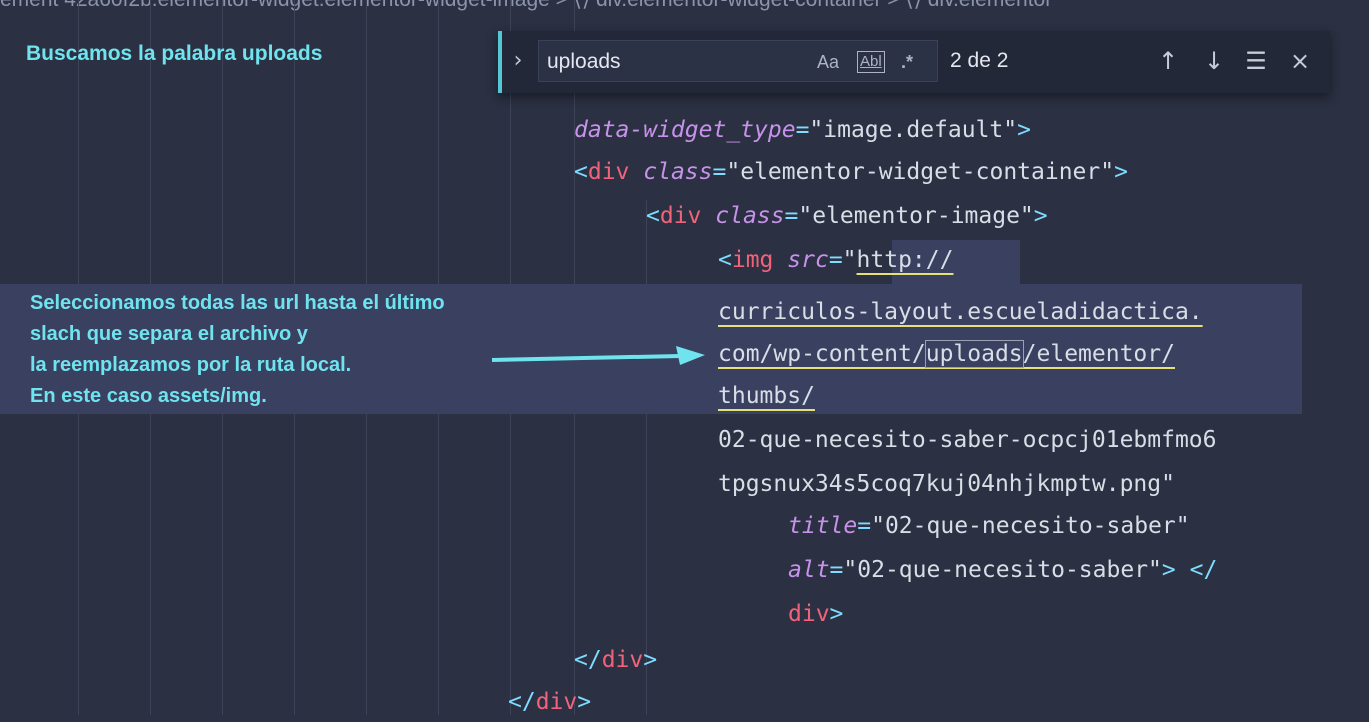 Image resolution: width=1369 pixels, height=722 pixels. I want to click on find-widget-accent, so click(500, 62).